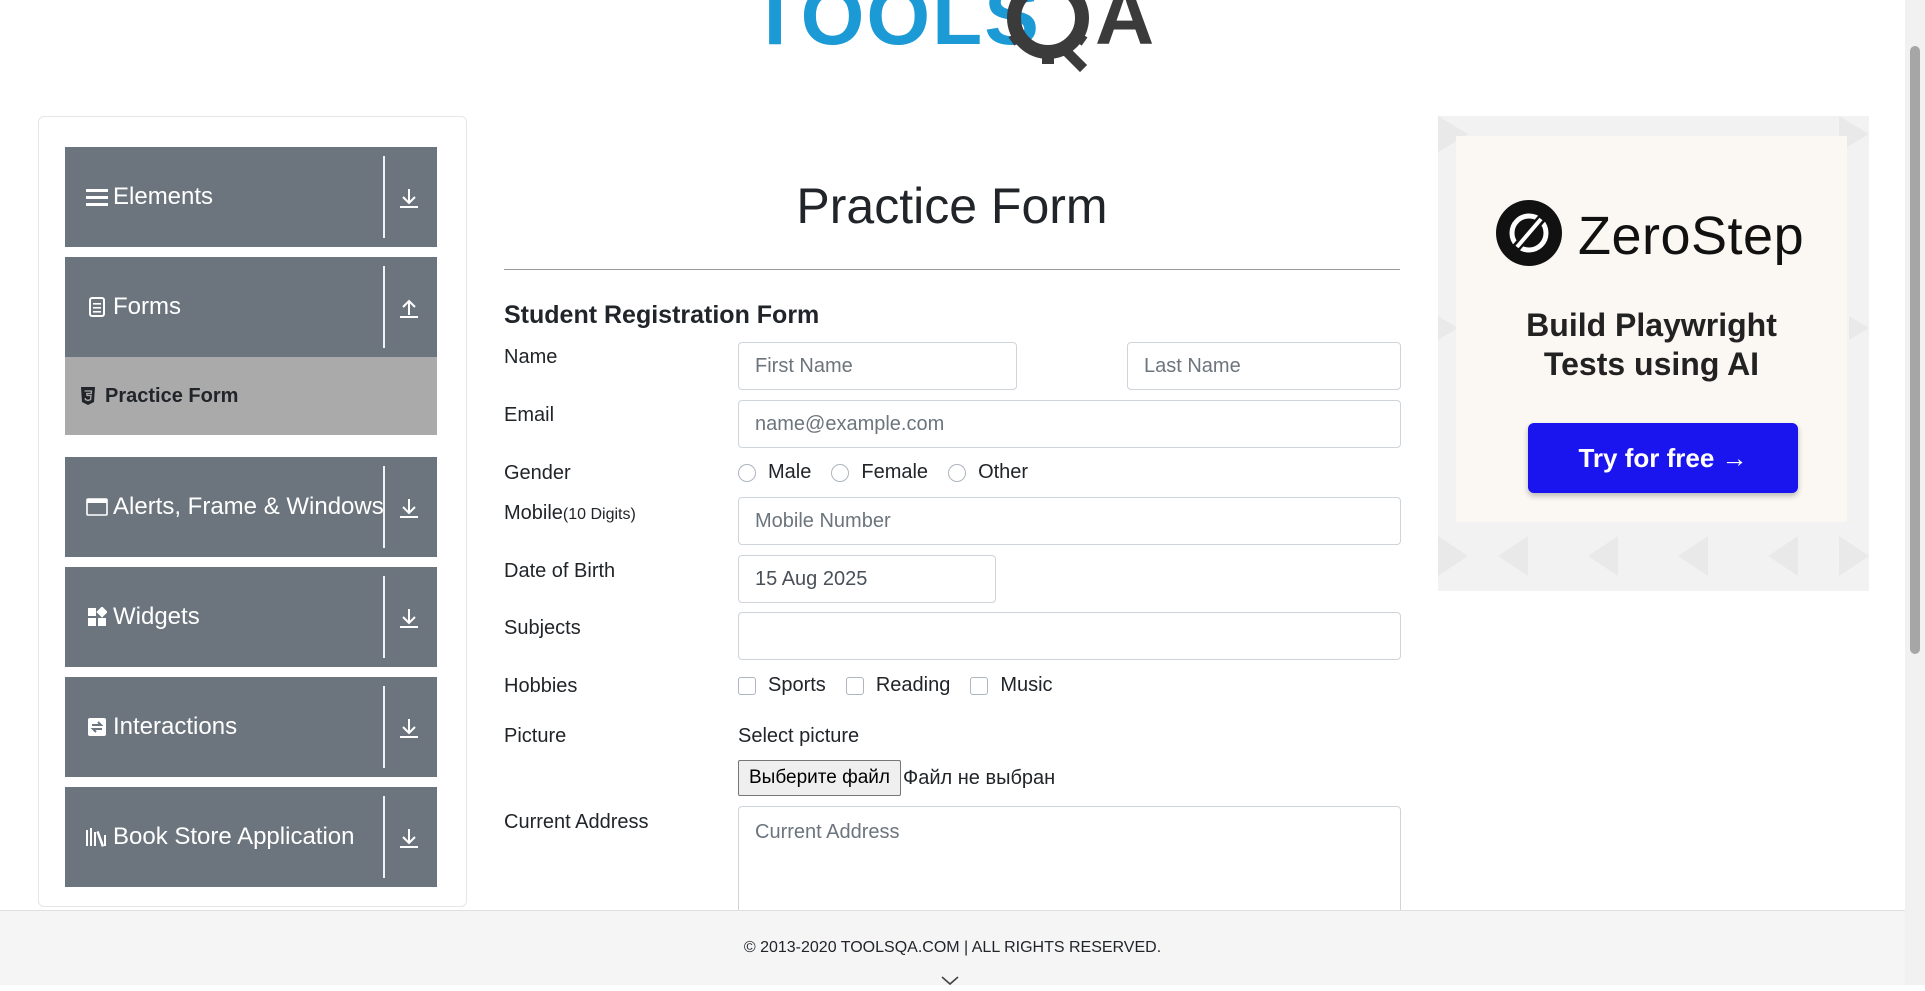  What do you see at coordinates (1529, 235) in the screenshot?
I see `zerostep-logo-icon` at bounding box center [1529, 235].